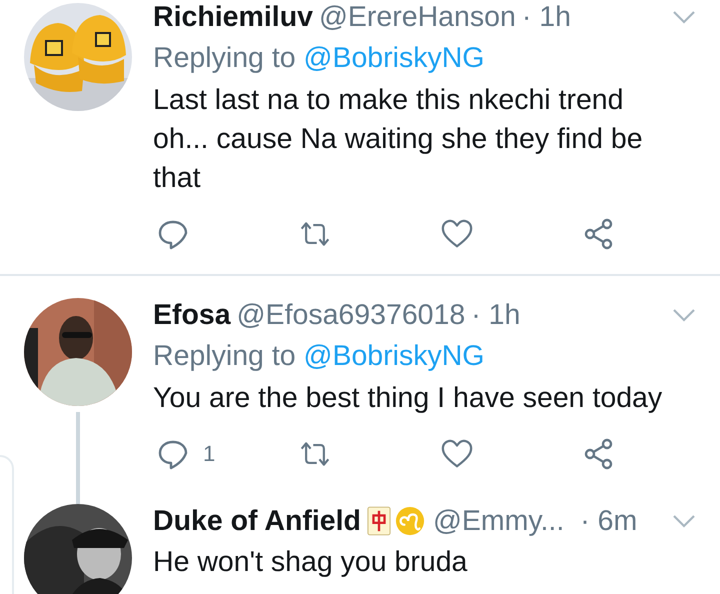 The height and width of the screenshot is (594, 720). I want to click on display-name: Richiemiluv, so click(233, 17).